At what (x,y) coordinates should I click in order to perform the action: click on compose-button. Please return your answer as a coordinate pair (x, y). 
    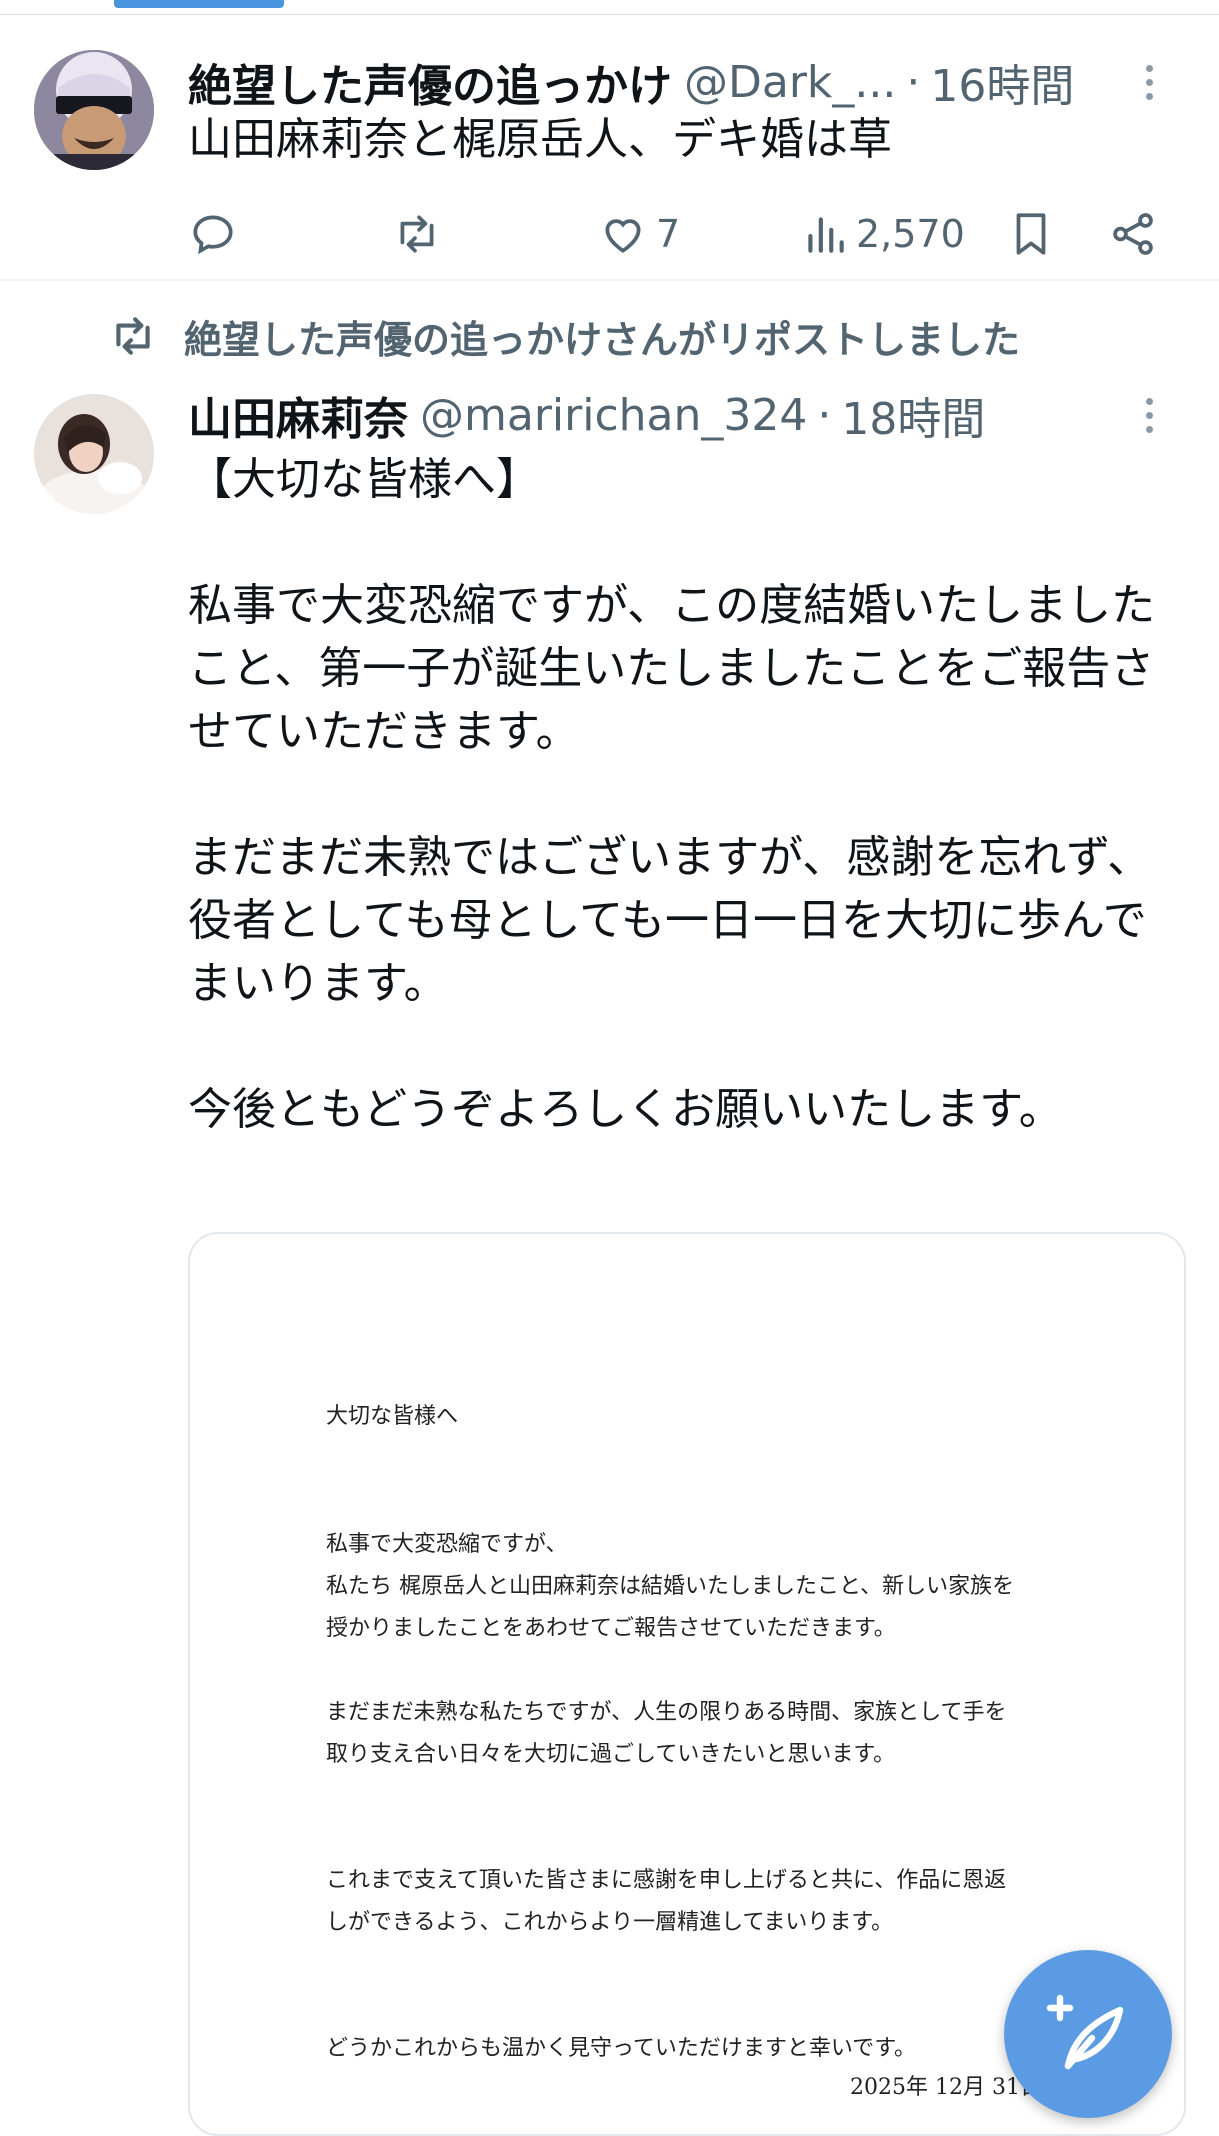
    Looking at the image, I should click on (1088, 2034).